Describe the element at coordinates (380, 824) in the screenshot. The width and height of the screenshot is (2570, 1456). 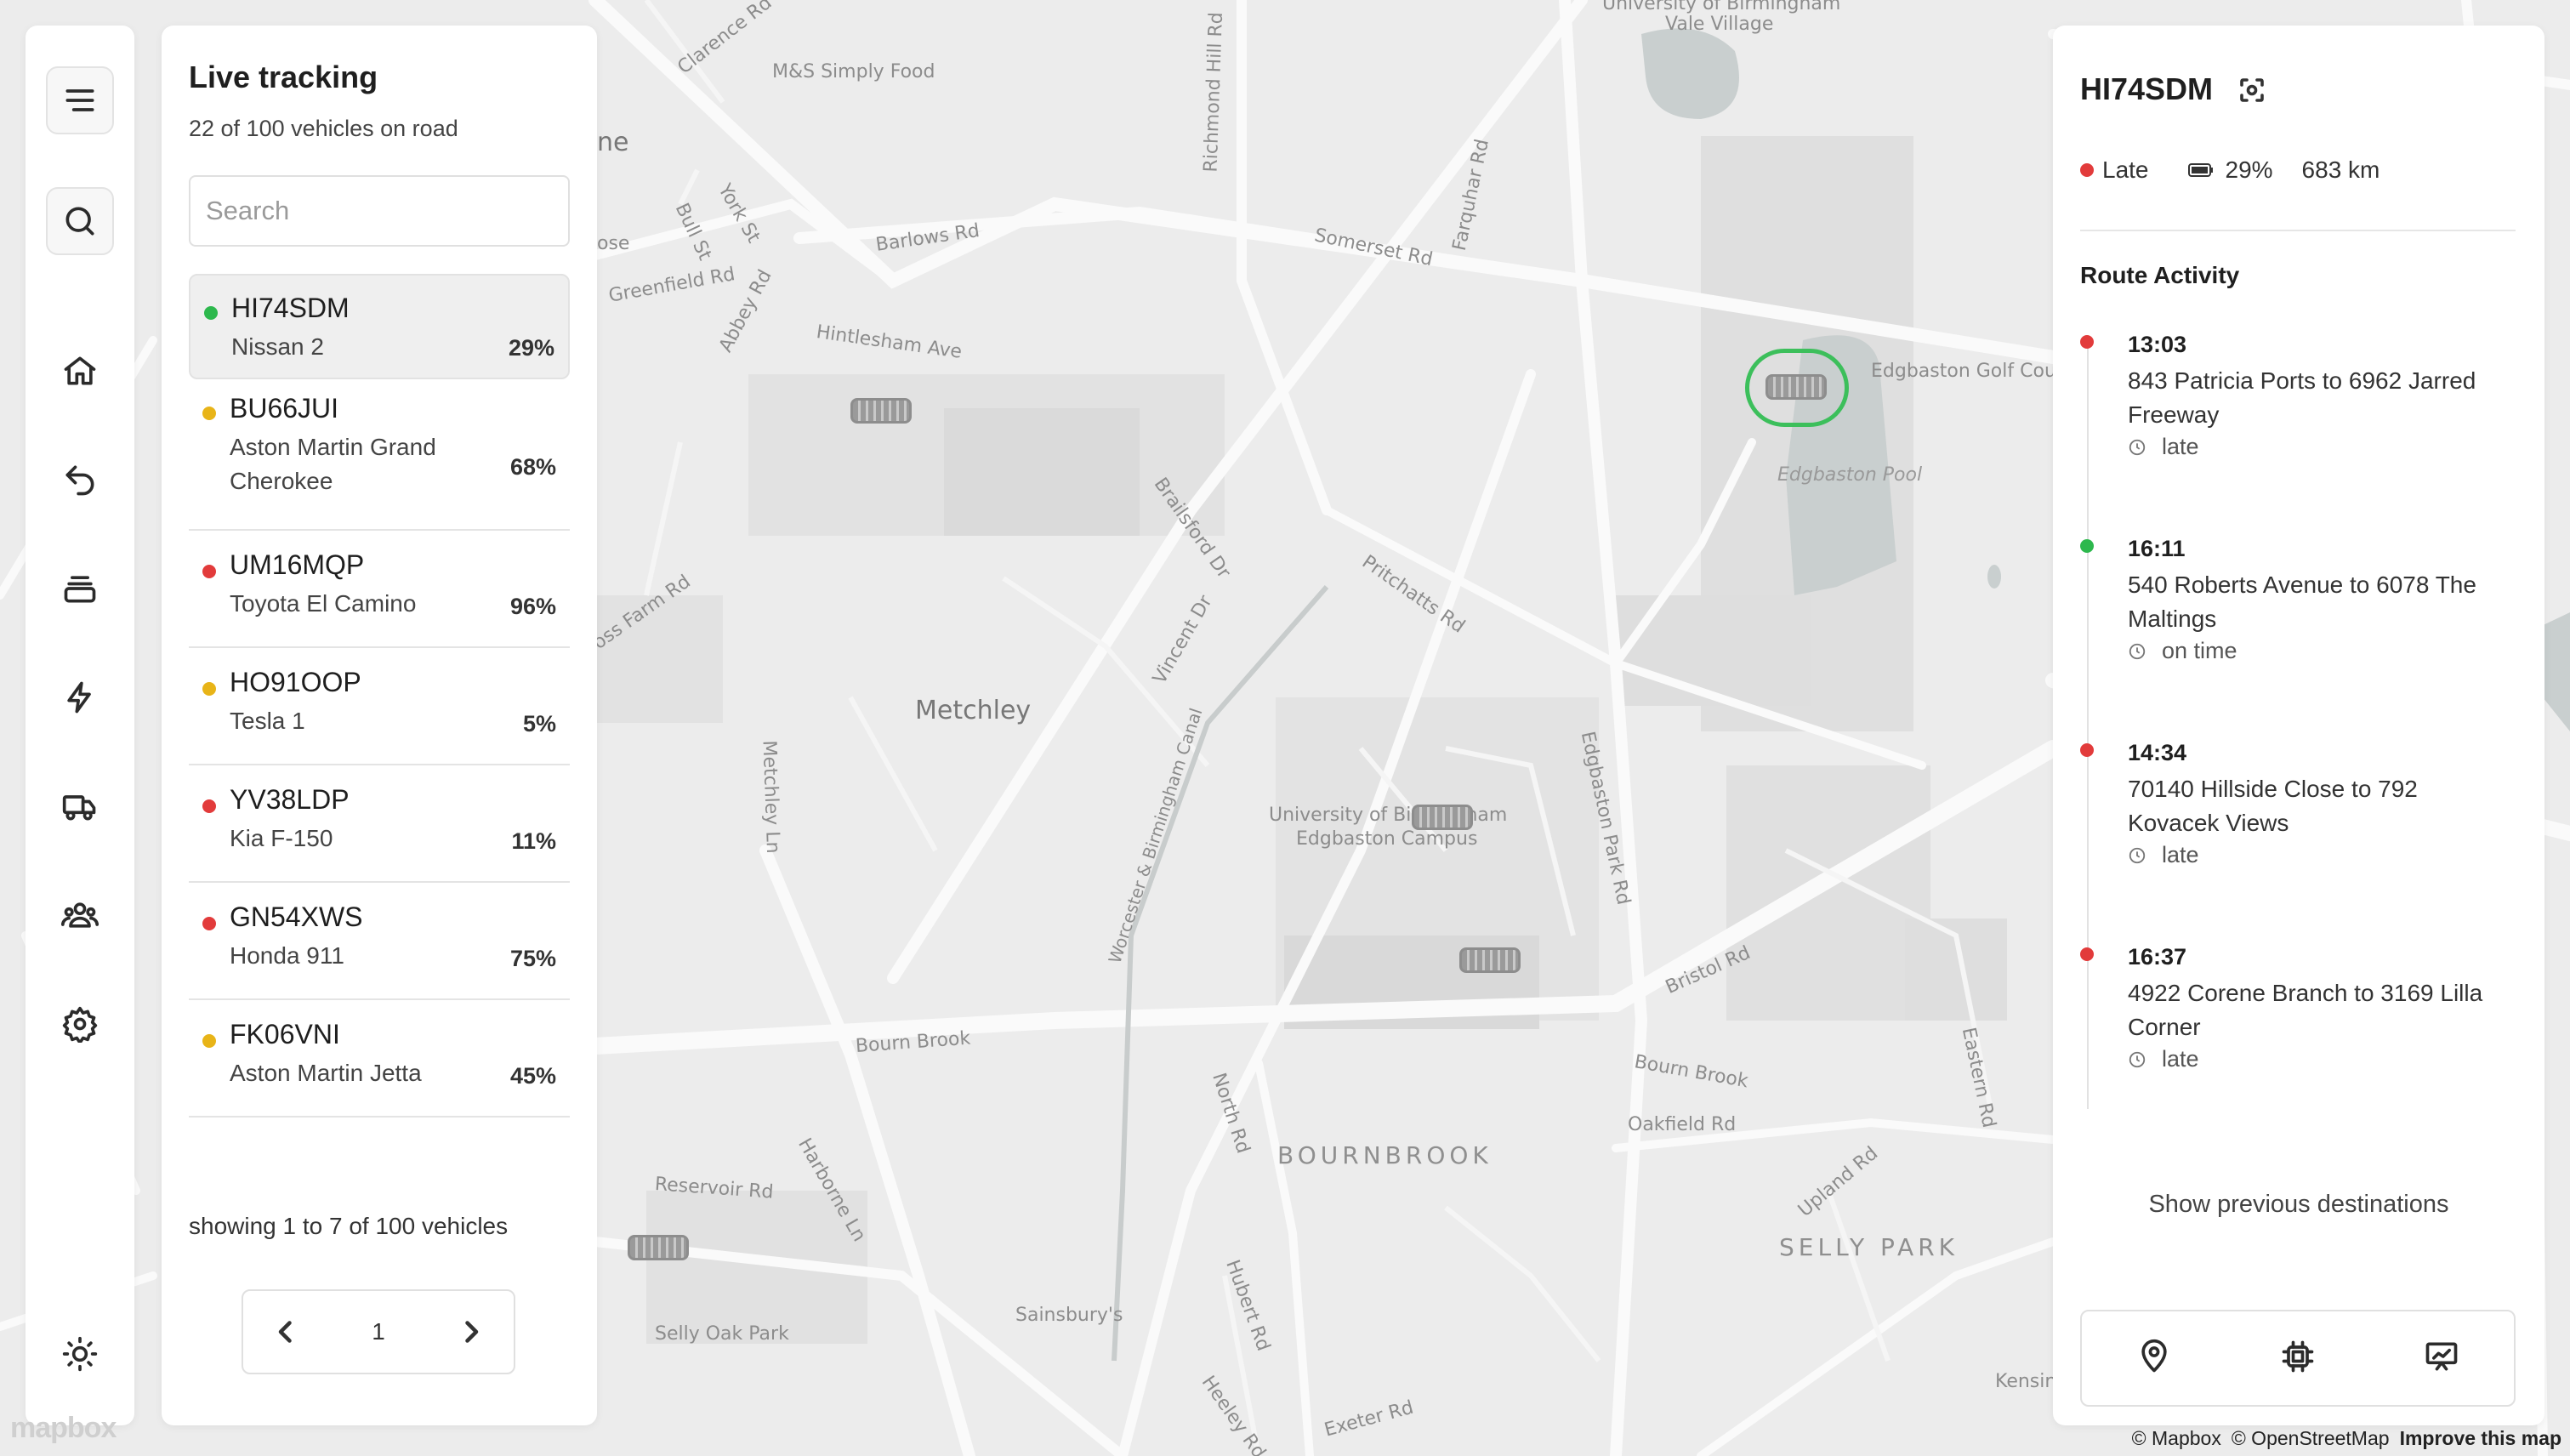
I see `vehicle-row: YV38LDP Kia F-150 11%` at that location.